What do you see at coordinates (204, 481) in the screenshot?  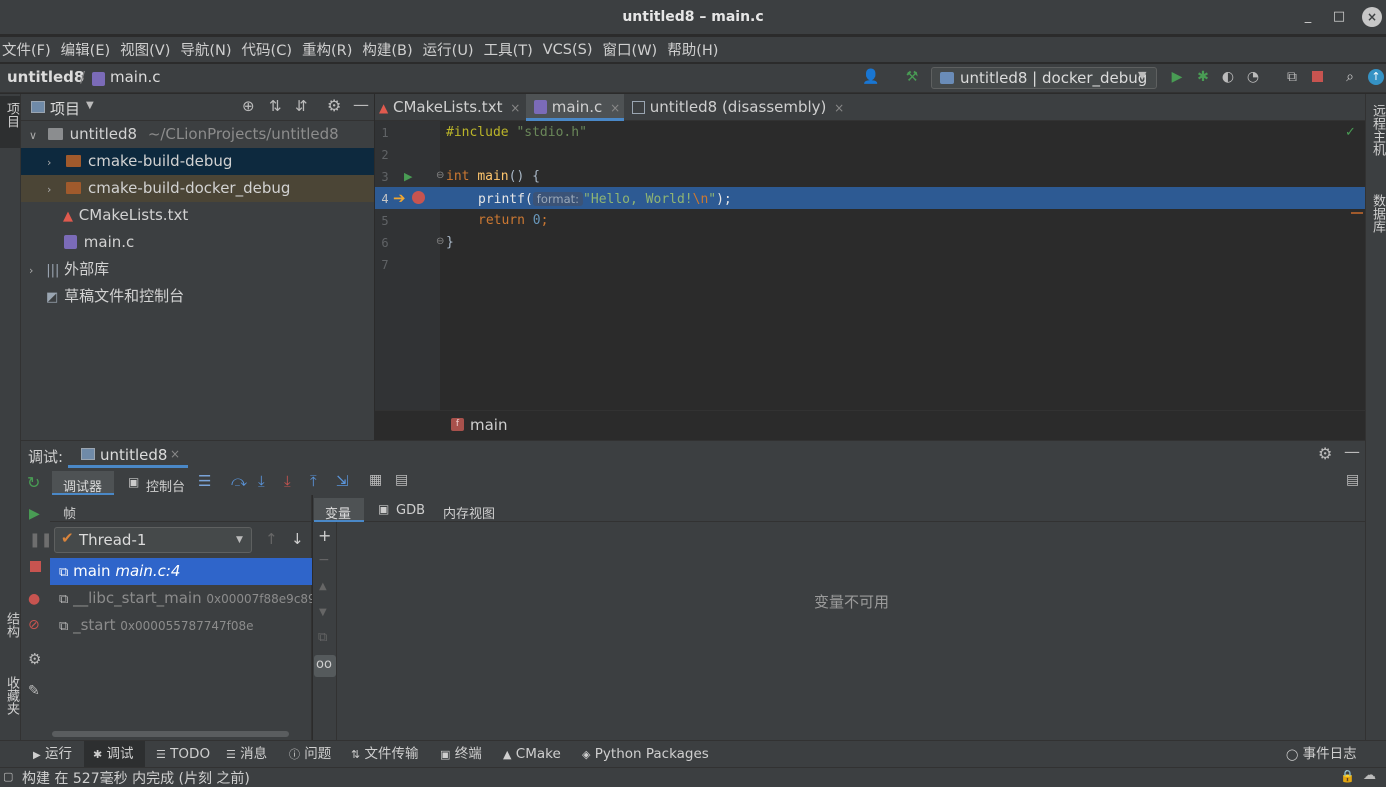 I see `frames-list-icon: ☰` at bounding box center [204, 481].